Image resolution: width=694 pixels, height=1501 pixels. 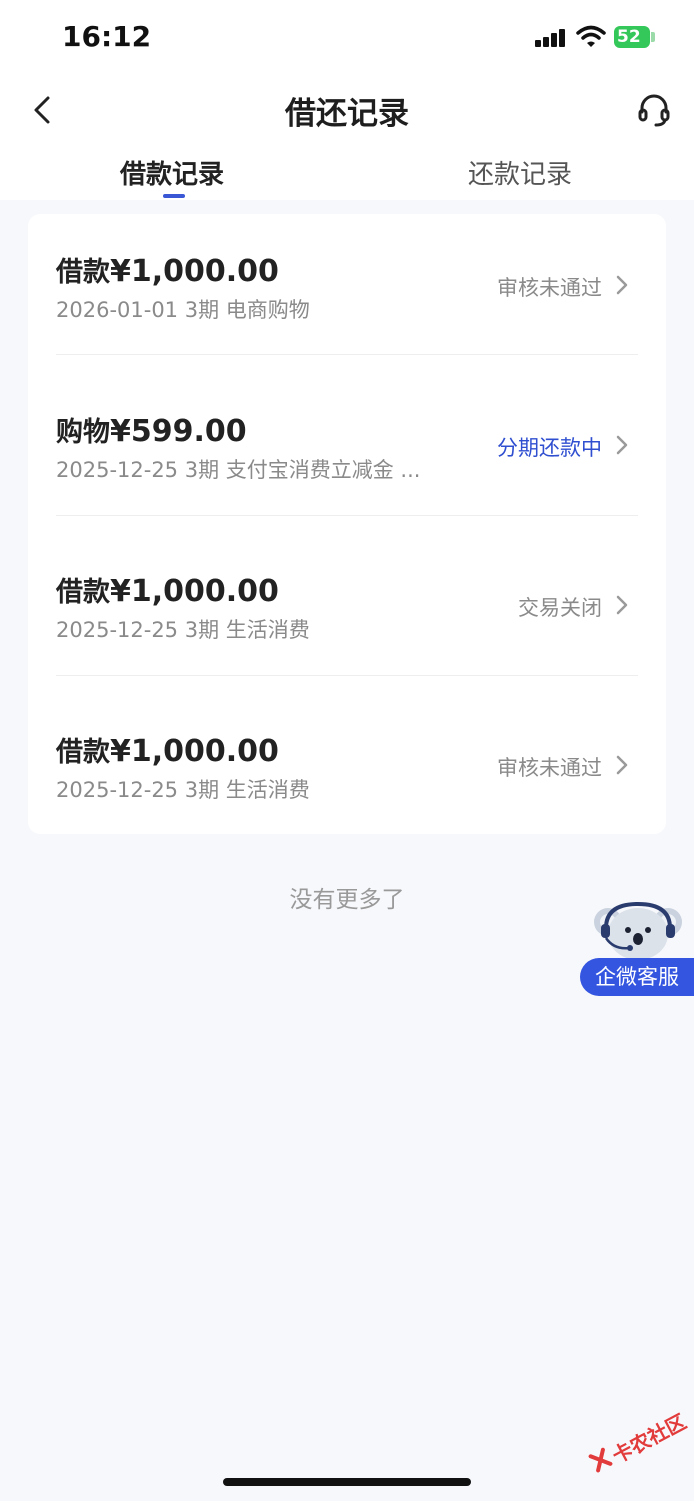 I want to click on record-status: 交易关闭, so click(x=560, y=608).